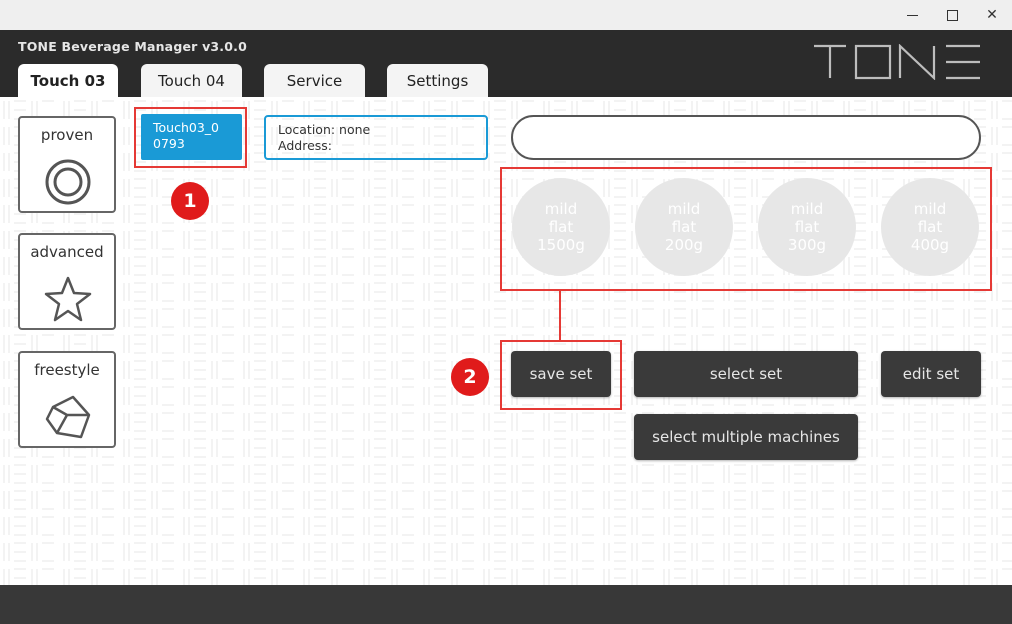 This screenshot has height=624, width=1012. I want to click on tab-label: Service, so click(314, 81).